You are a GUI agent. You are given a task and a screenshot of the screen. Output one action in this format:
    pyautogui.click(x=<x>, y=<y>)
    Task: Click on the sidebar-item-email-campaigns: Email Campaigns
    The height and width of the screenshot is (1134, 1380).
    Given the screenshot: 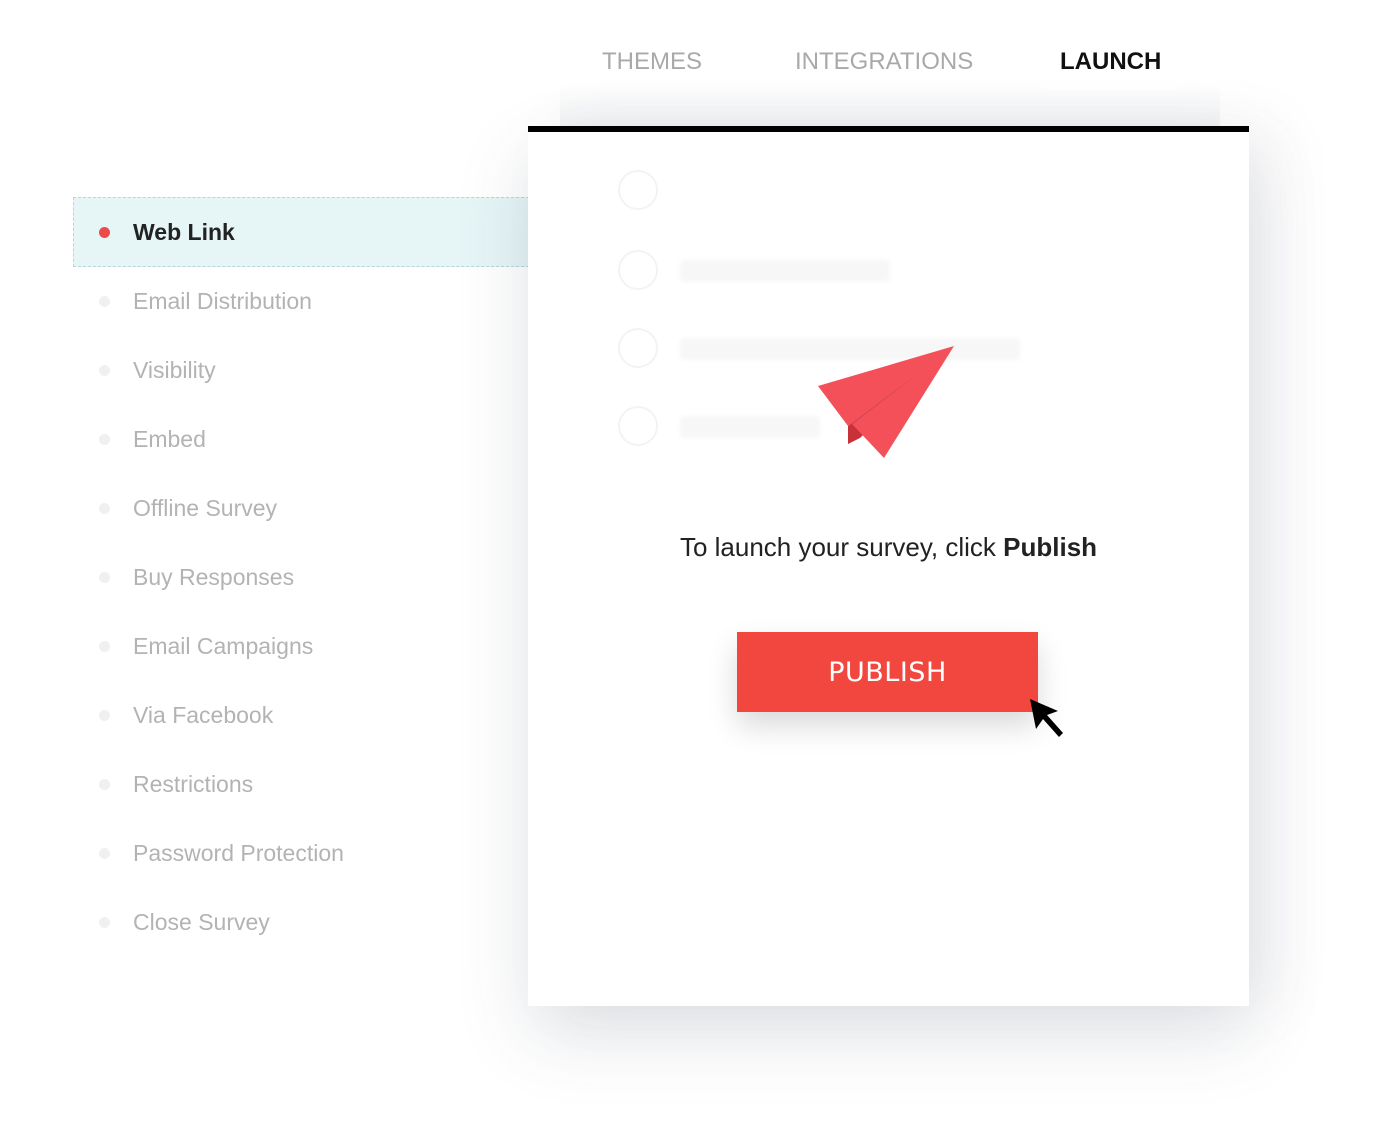 What is the action you would take?
    pyautogui.click(x=301, y=646)
    